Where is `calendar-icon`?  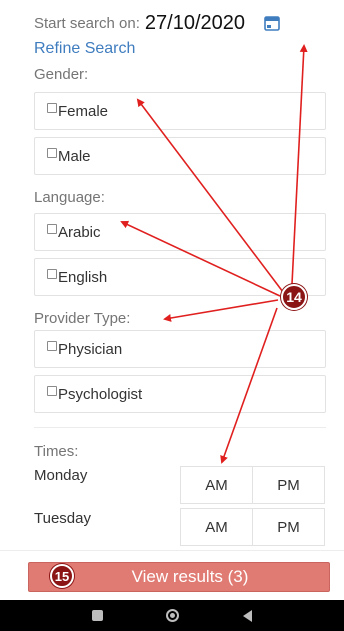 calendar-icon is located at coordinates (272, 23).